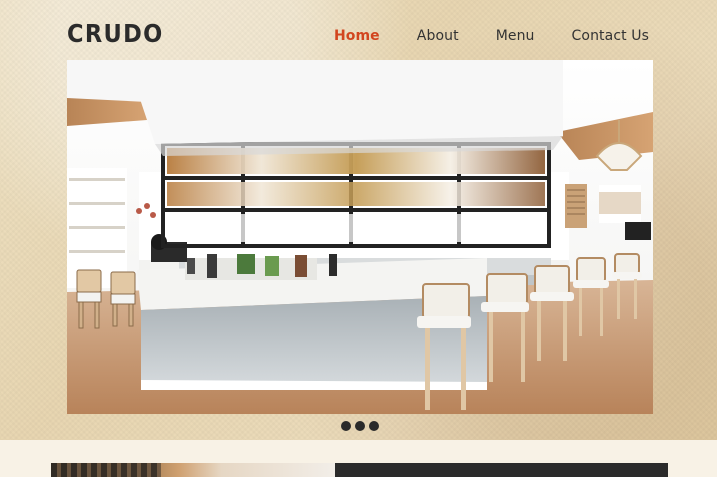  I want to click on carousel-dots, so click(360, 426).